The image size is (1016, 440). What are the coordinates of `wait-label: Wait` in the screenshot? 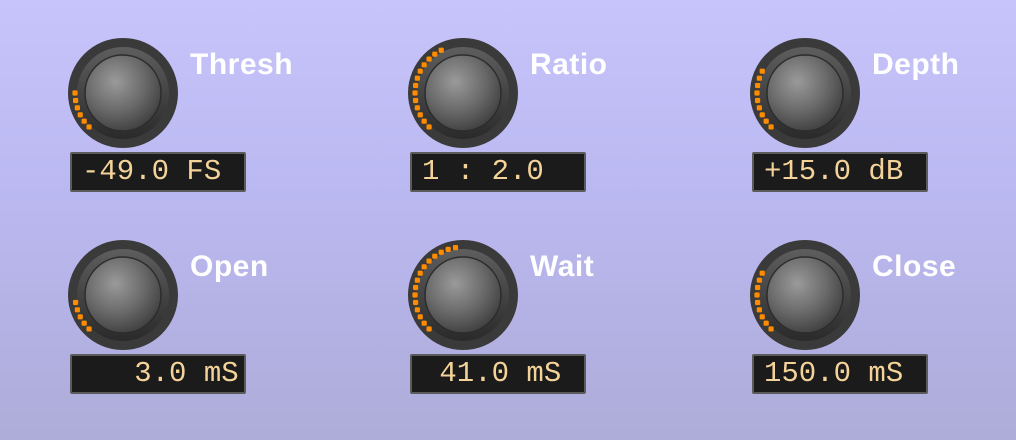 It's located at (562, 266).